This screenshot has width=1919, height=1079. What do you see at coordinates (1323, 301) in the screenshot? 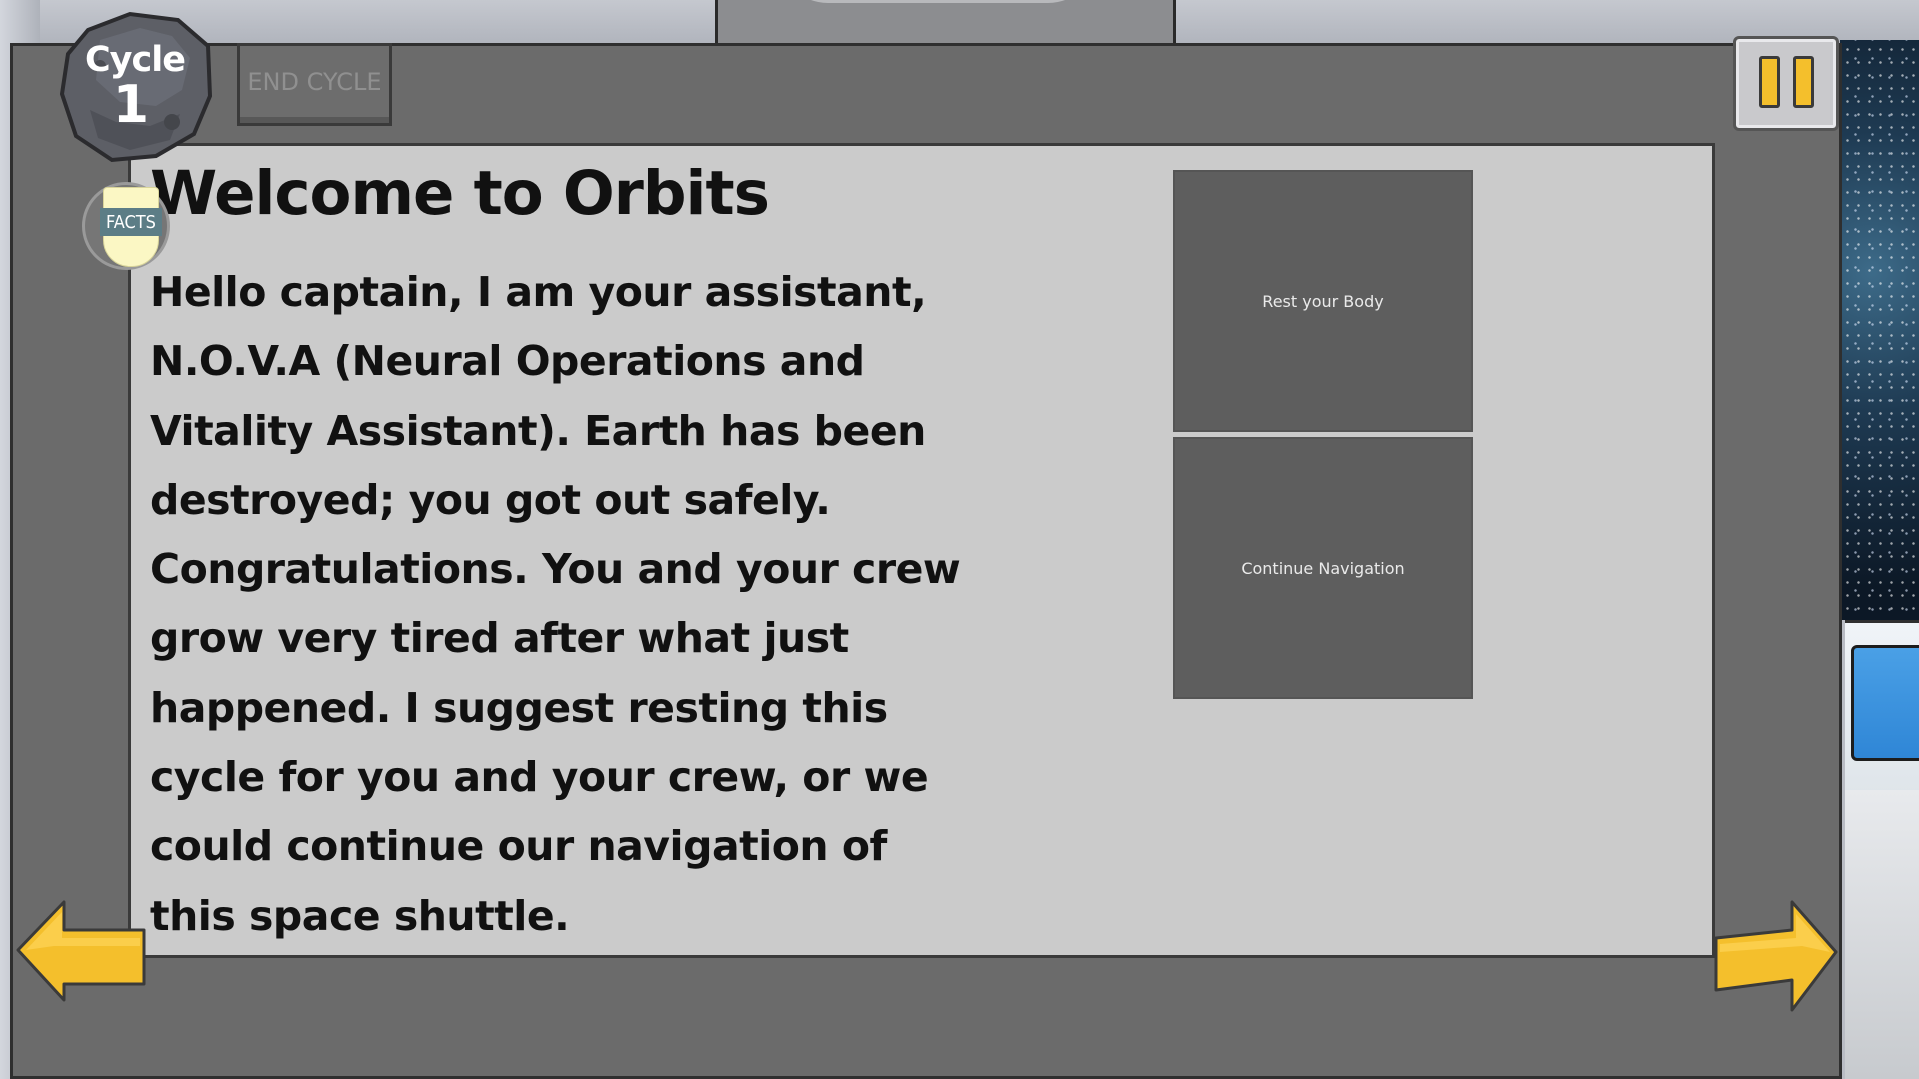
I see `rest-your-body-button: Rest your Body` at bounding box center [1323, 301].